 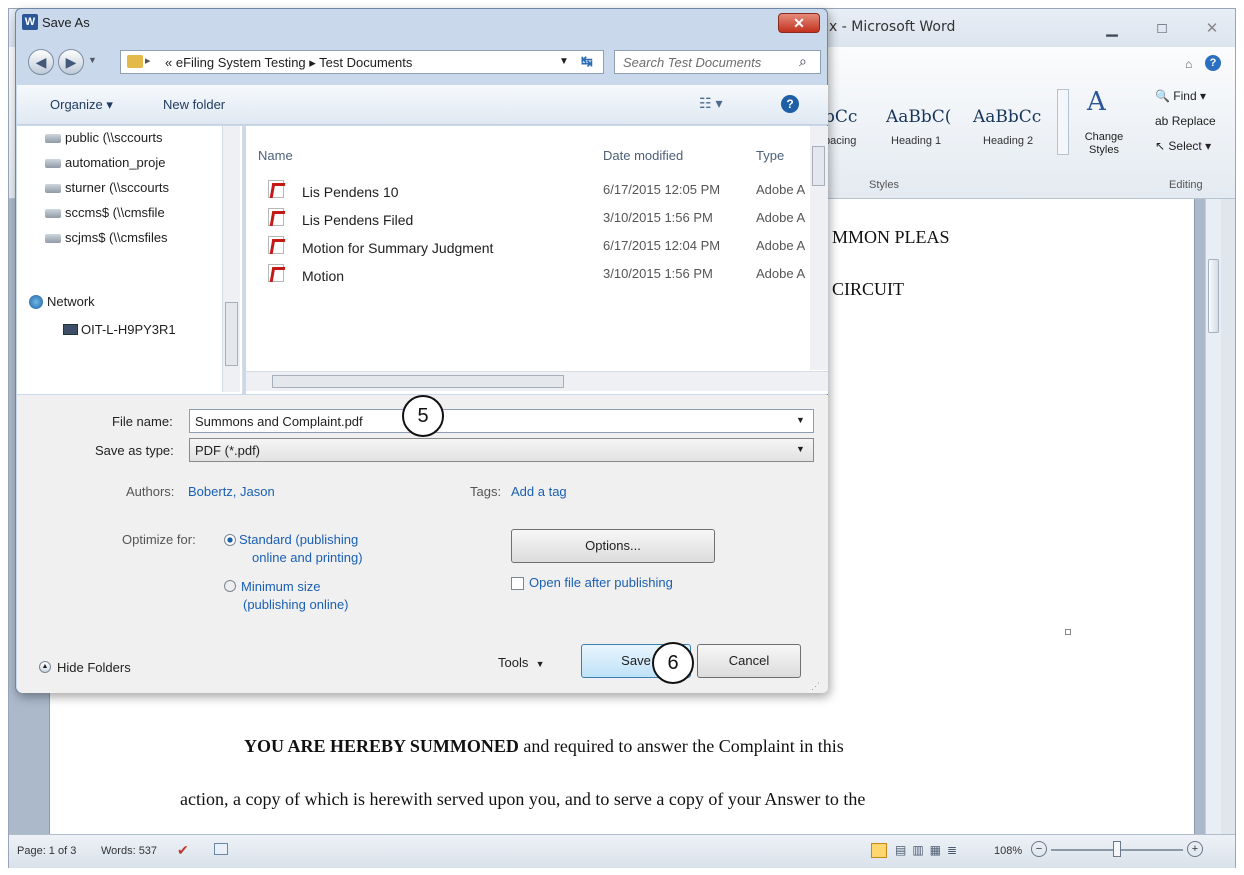 What do you see at coordinates (601, 582) in the screenshot?
I see `open-after-label: Open file after publishing` at bounding box center [601, 582].